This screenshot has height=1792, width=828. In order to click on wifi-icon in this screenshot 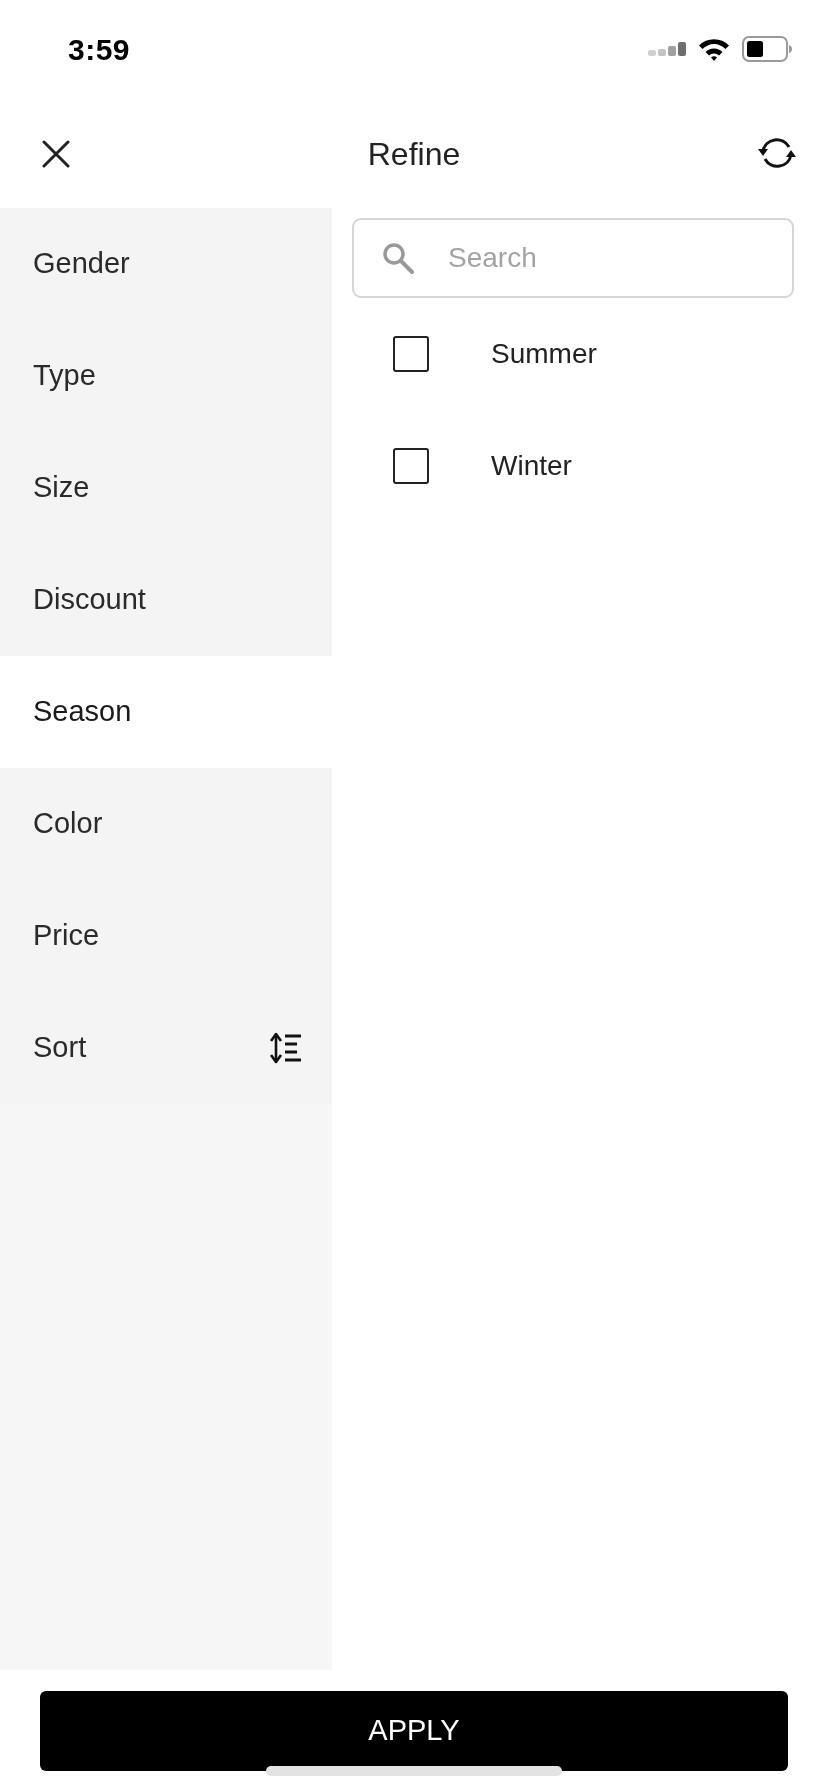, I will do `click(714, 49)`.